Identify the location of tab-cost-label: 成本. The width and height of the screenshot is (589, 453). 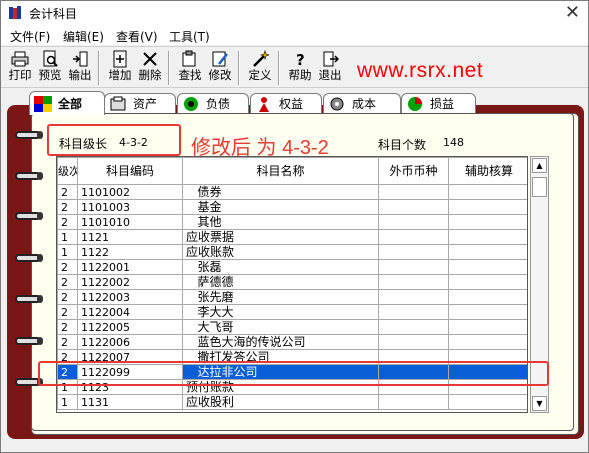
(364, 104).